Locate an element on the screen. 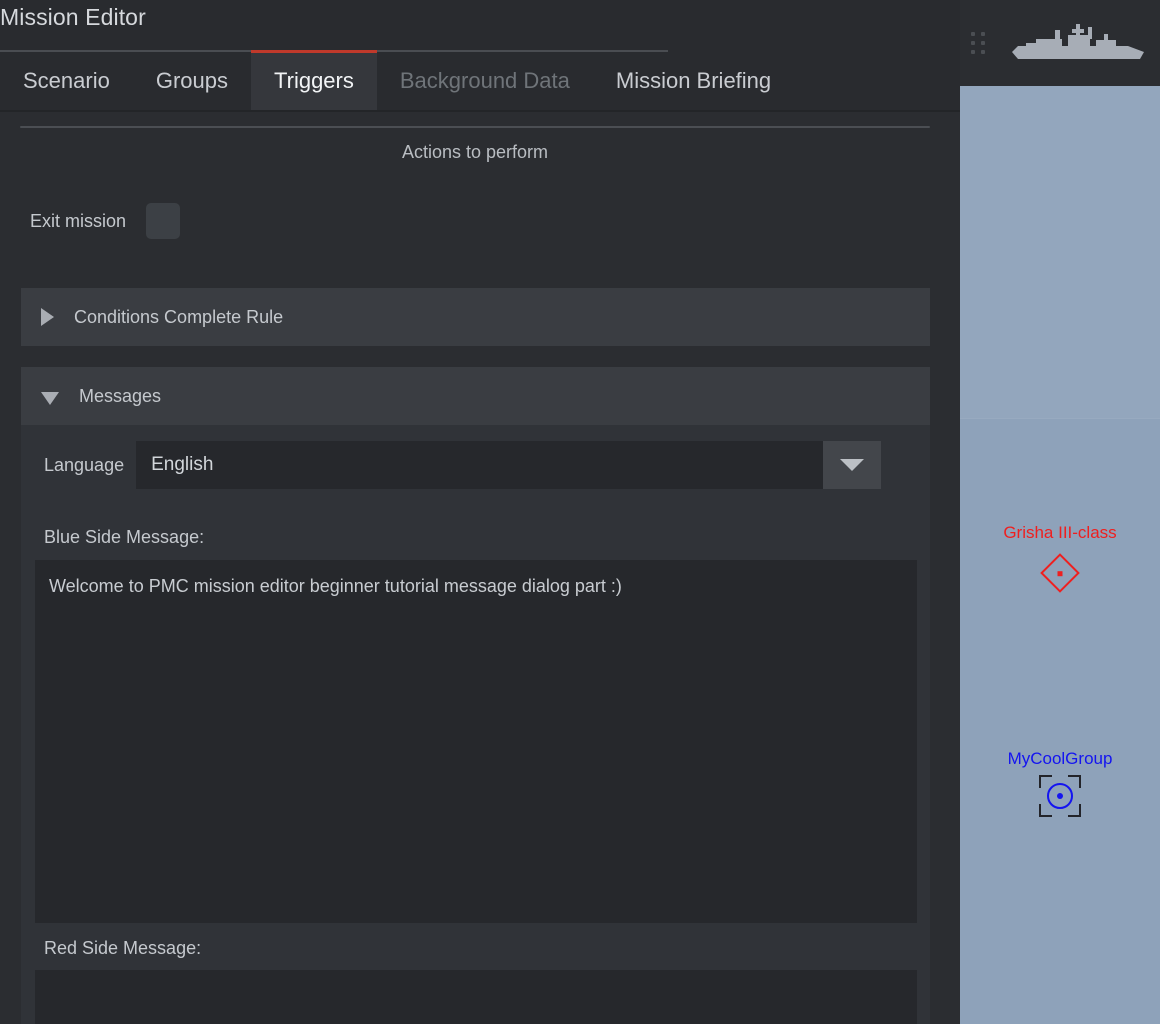  tab-triggers: Triggers is located at coordinates (314, 81).